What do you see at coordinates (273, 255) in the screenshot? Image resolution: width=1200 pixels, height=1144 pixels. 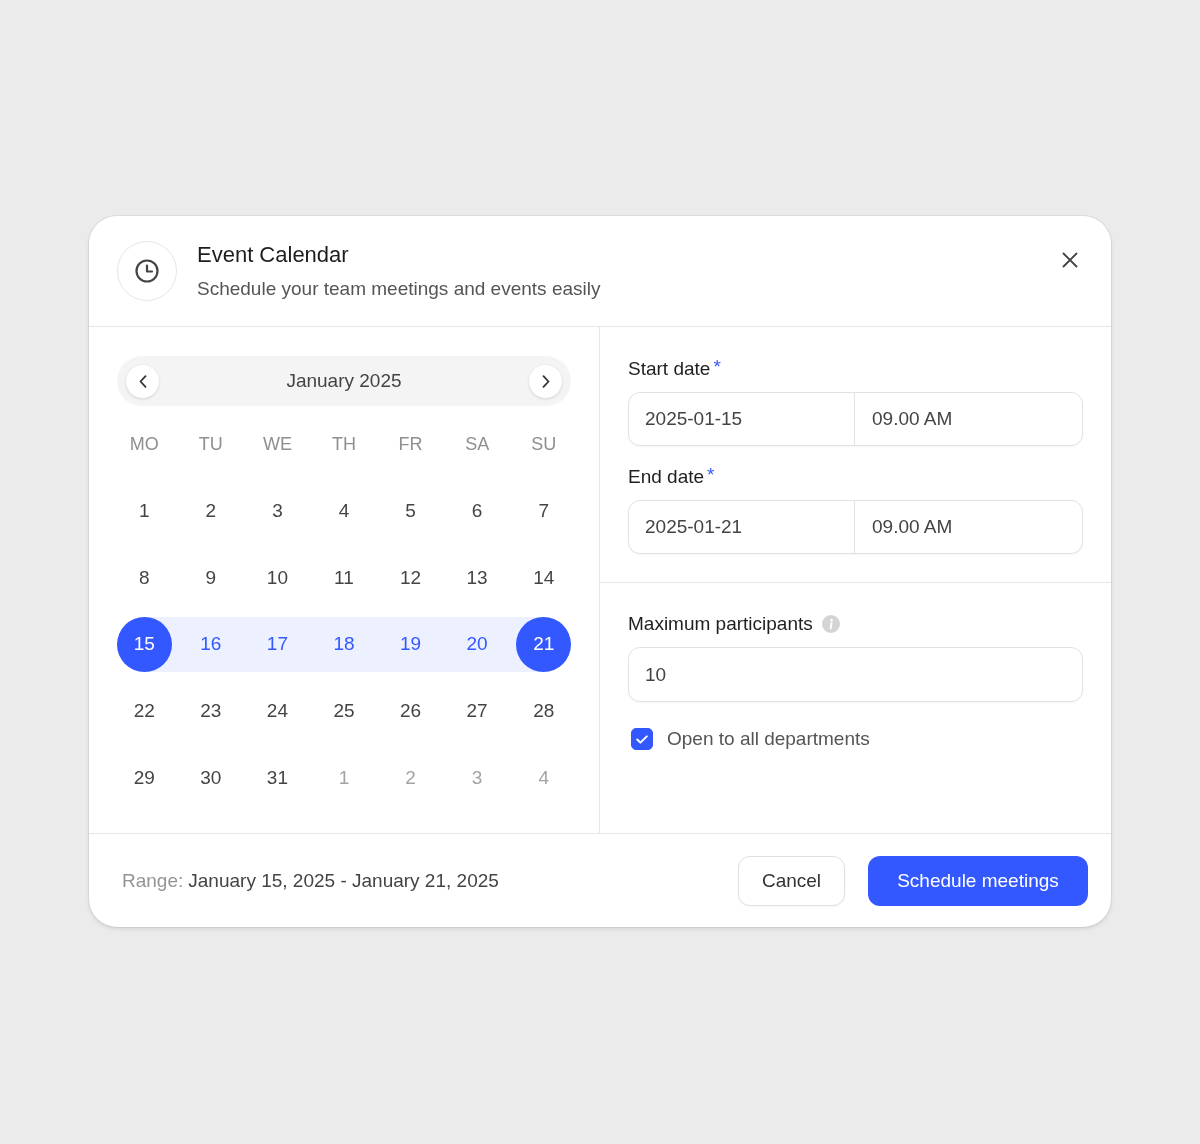 I see `dialog-title: Event Calendar` at bounding box center [273, 255].